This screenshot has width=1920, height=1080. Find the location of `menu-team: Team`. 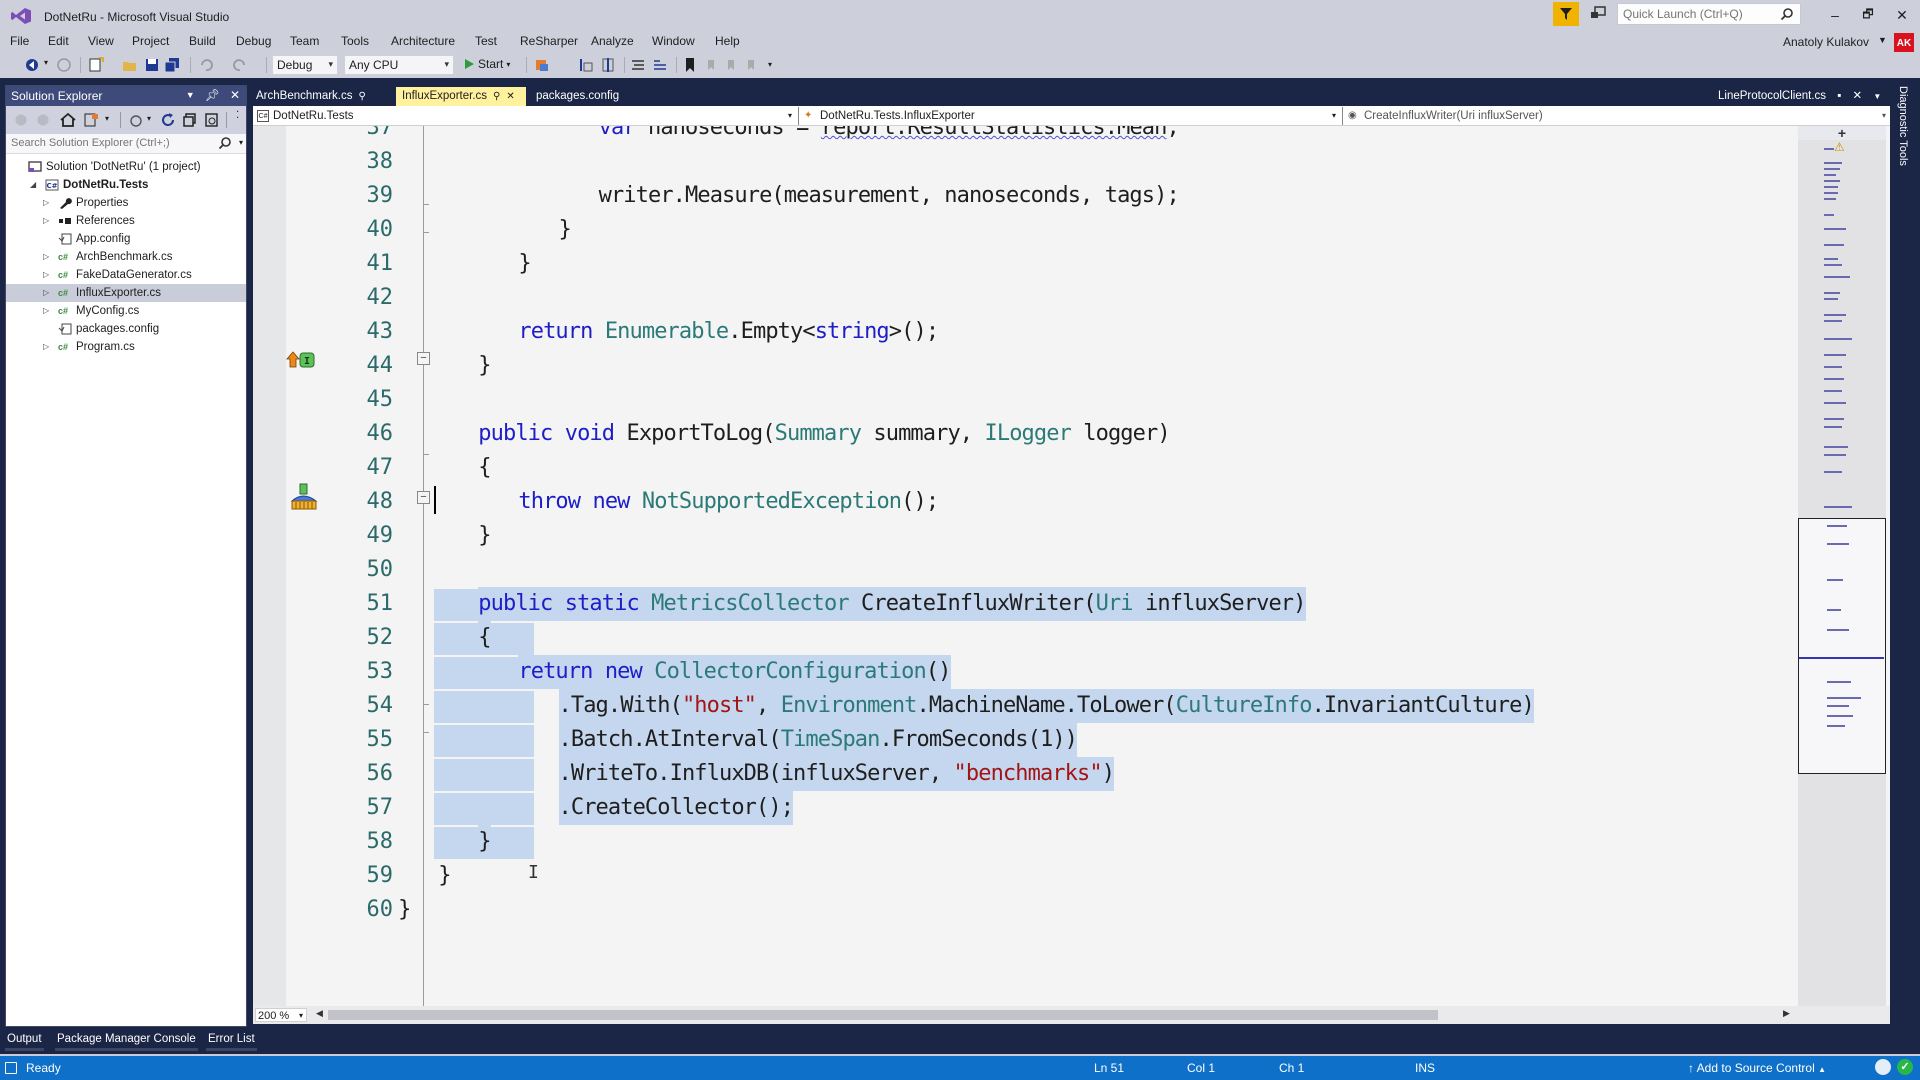

menu-team: Team is located at coordinates (304, 41).